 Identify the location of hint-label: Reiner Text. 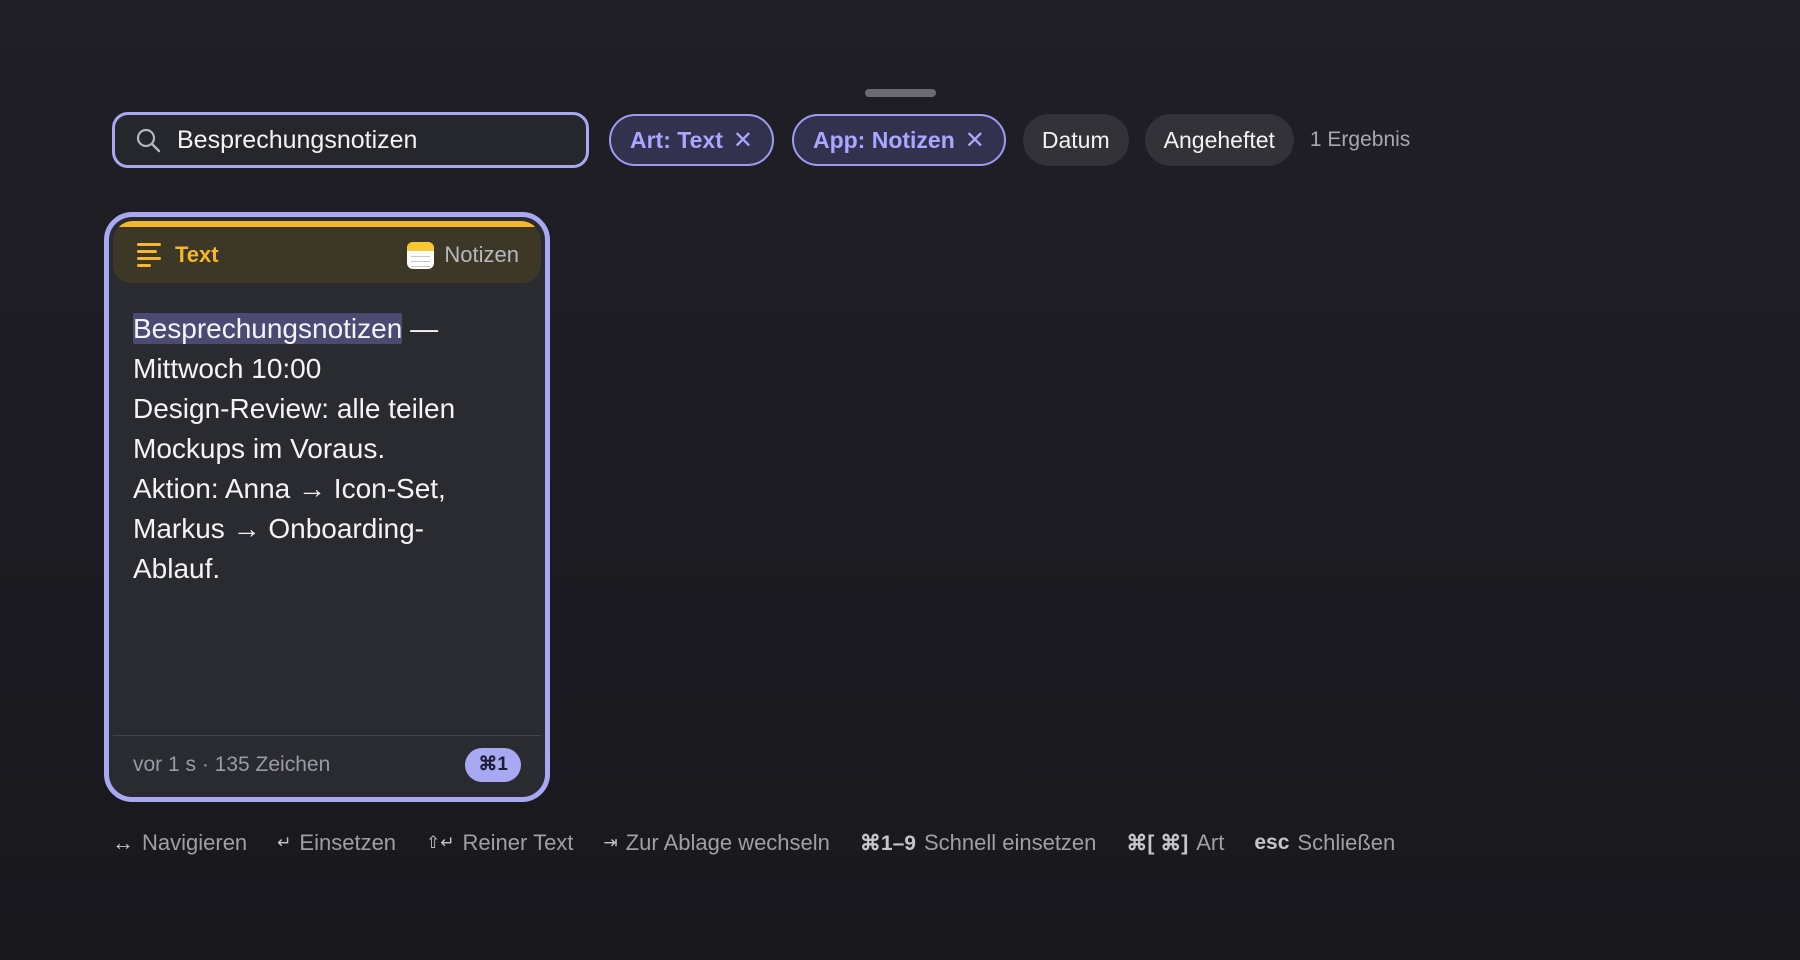
(518, 842).